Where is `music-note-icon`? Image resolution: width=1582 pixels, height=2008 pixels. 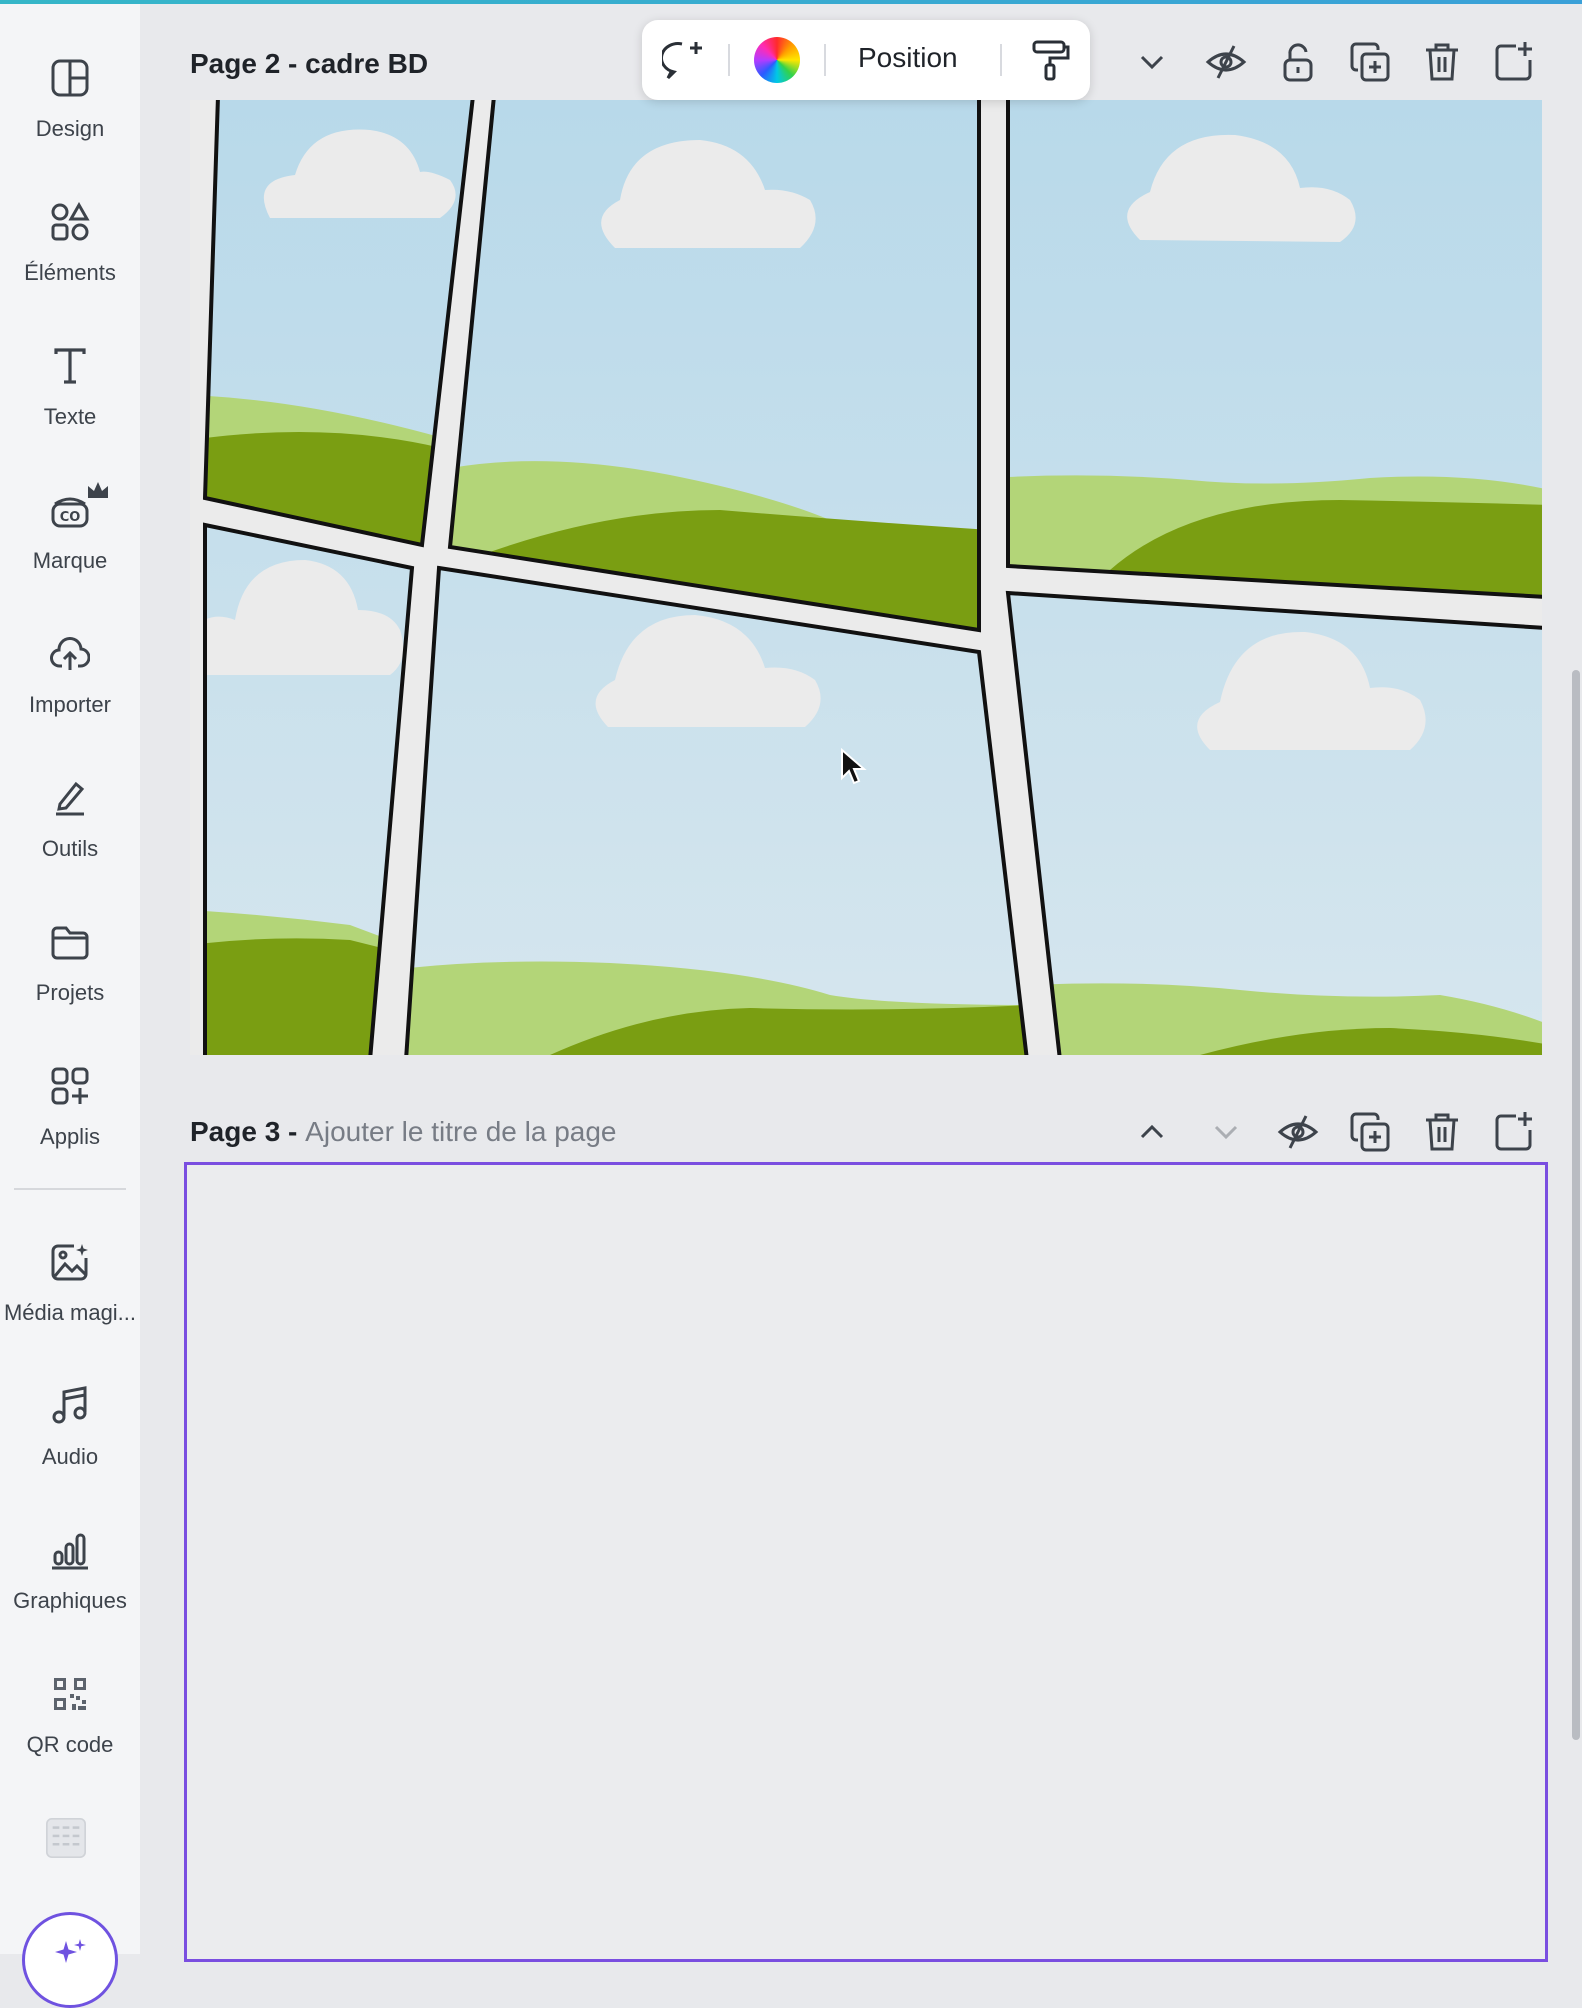 music-note-icon is located at coordinates (70, 1406).